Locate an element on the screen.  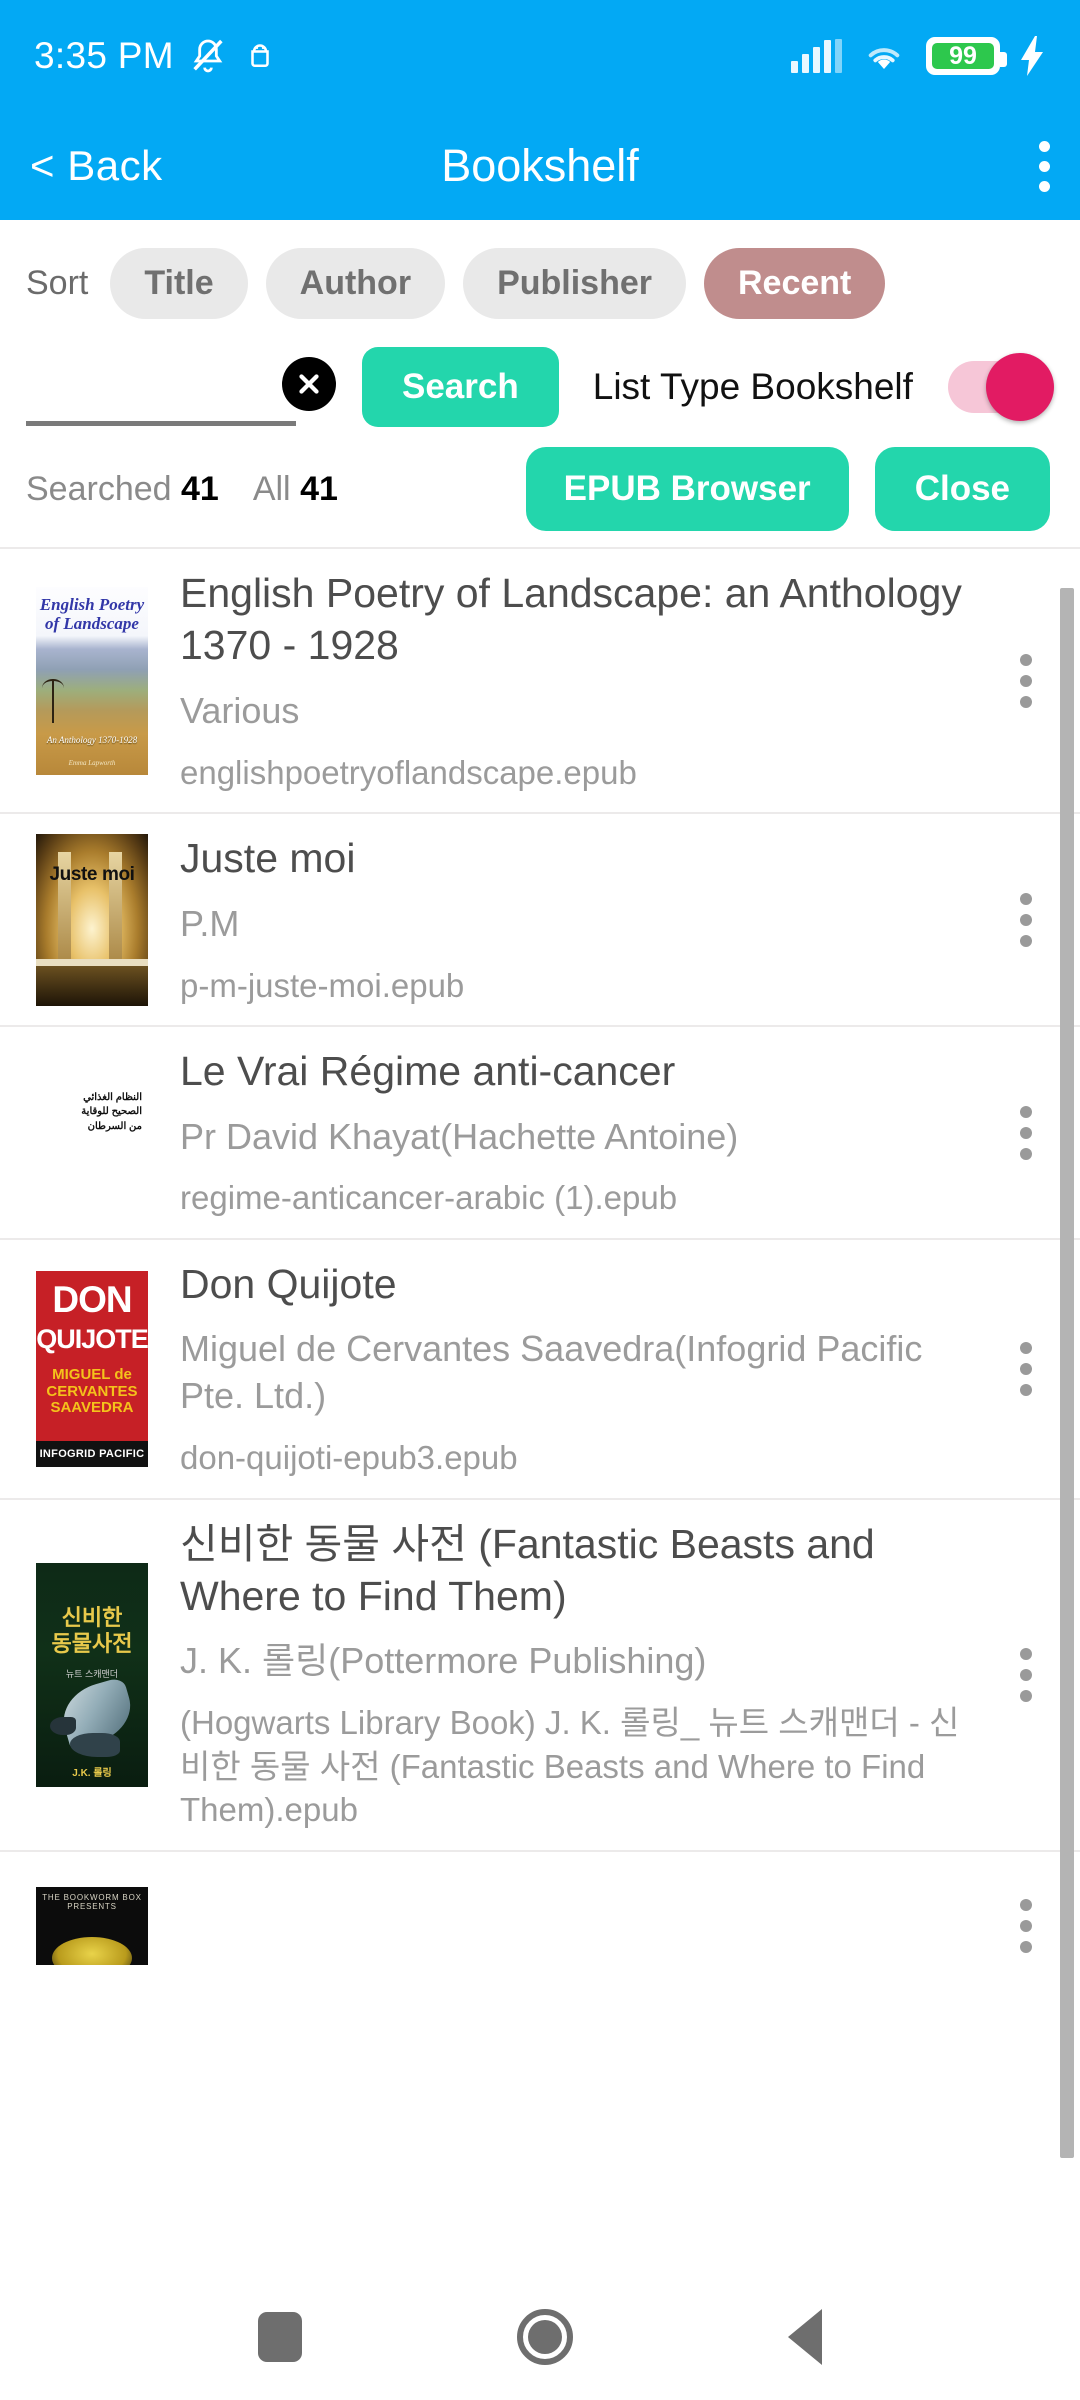
cover-title: Juste moi is located at coordinates (92, 874).